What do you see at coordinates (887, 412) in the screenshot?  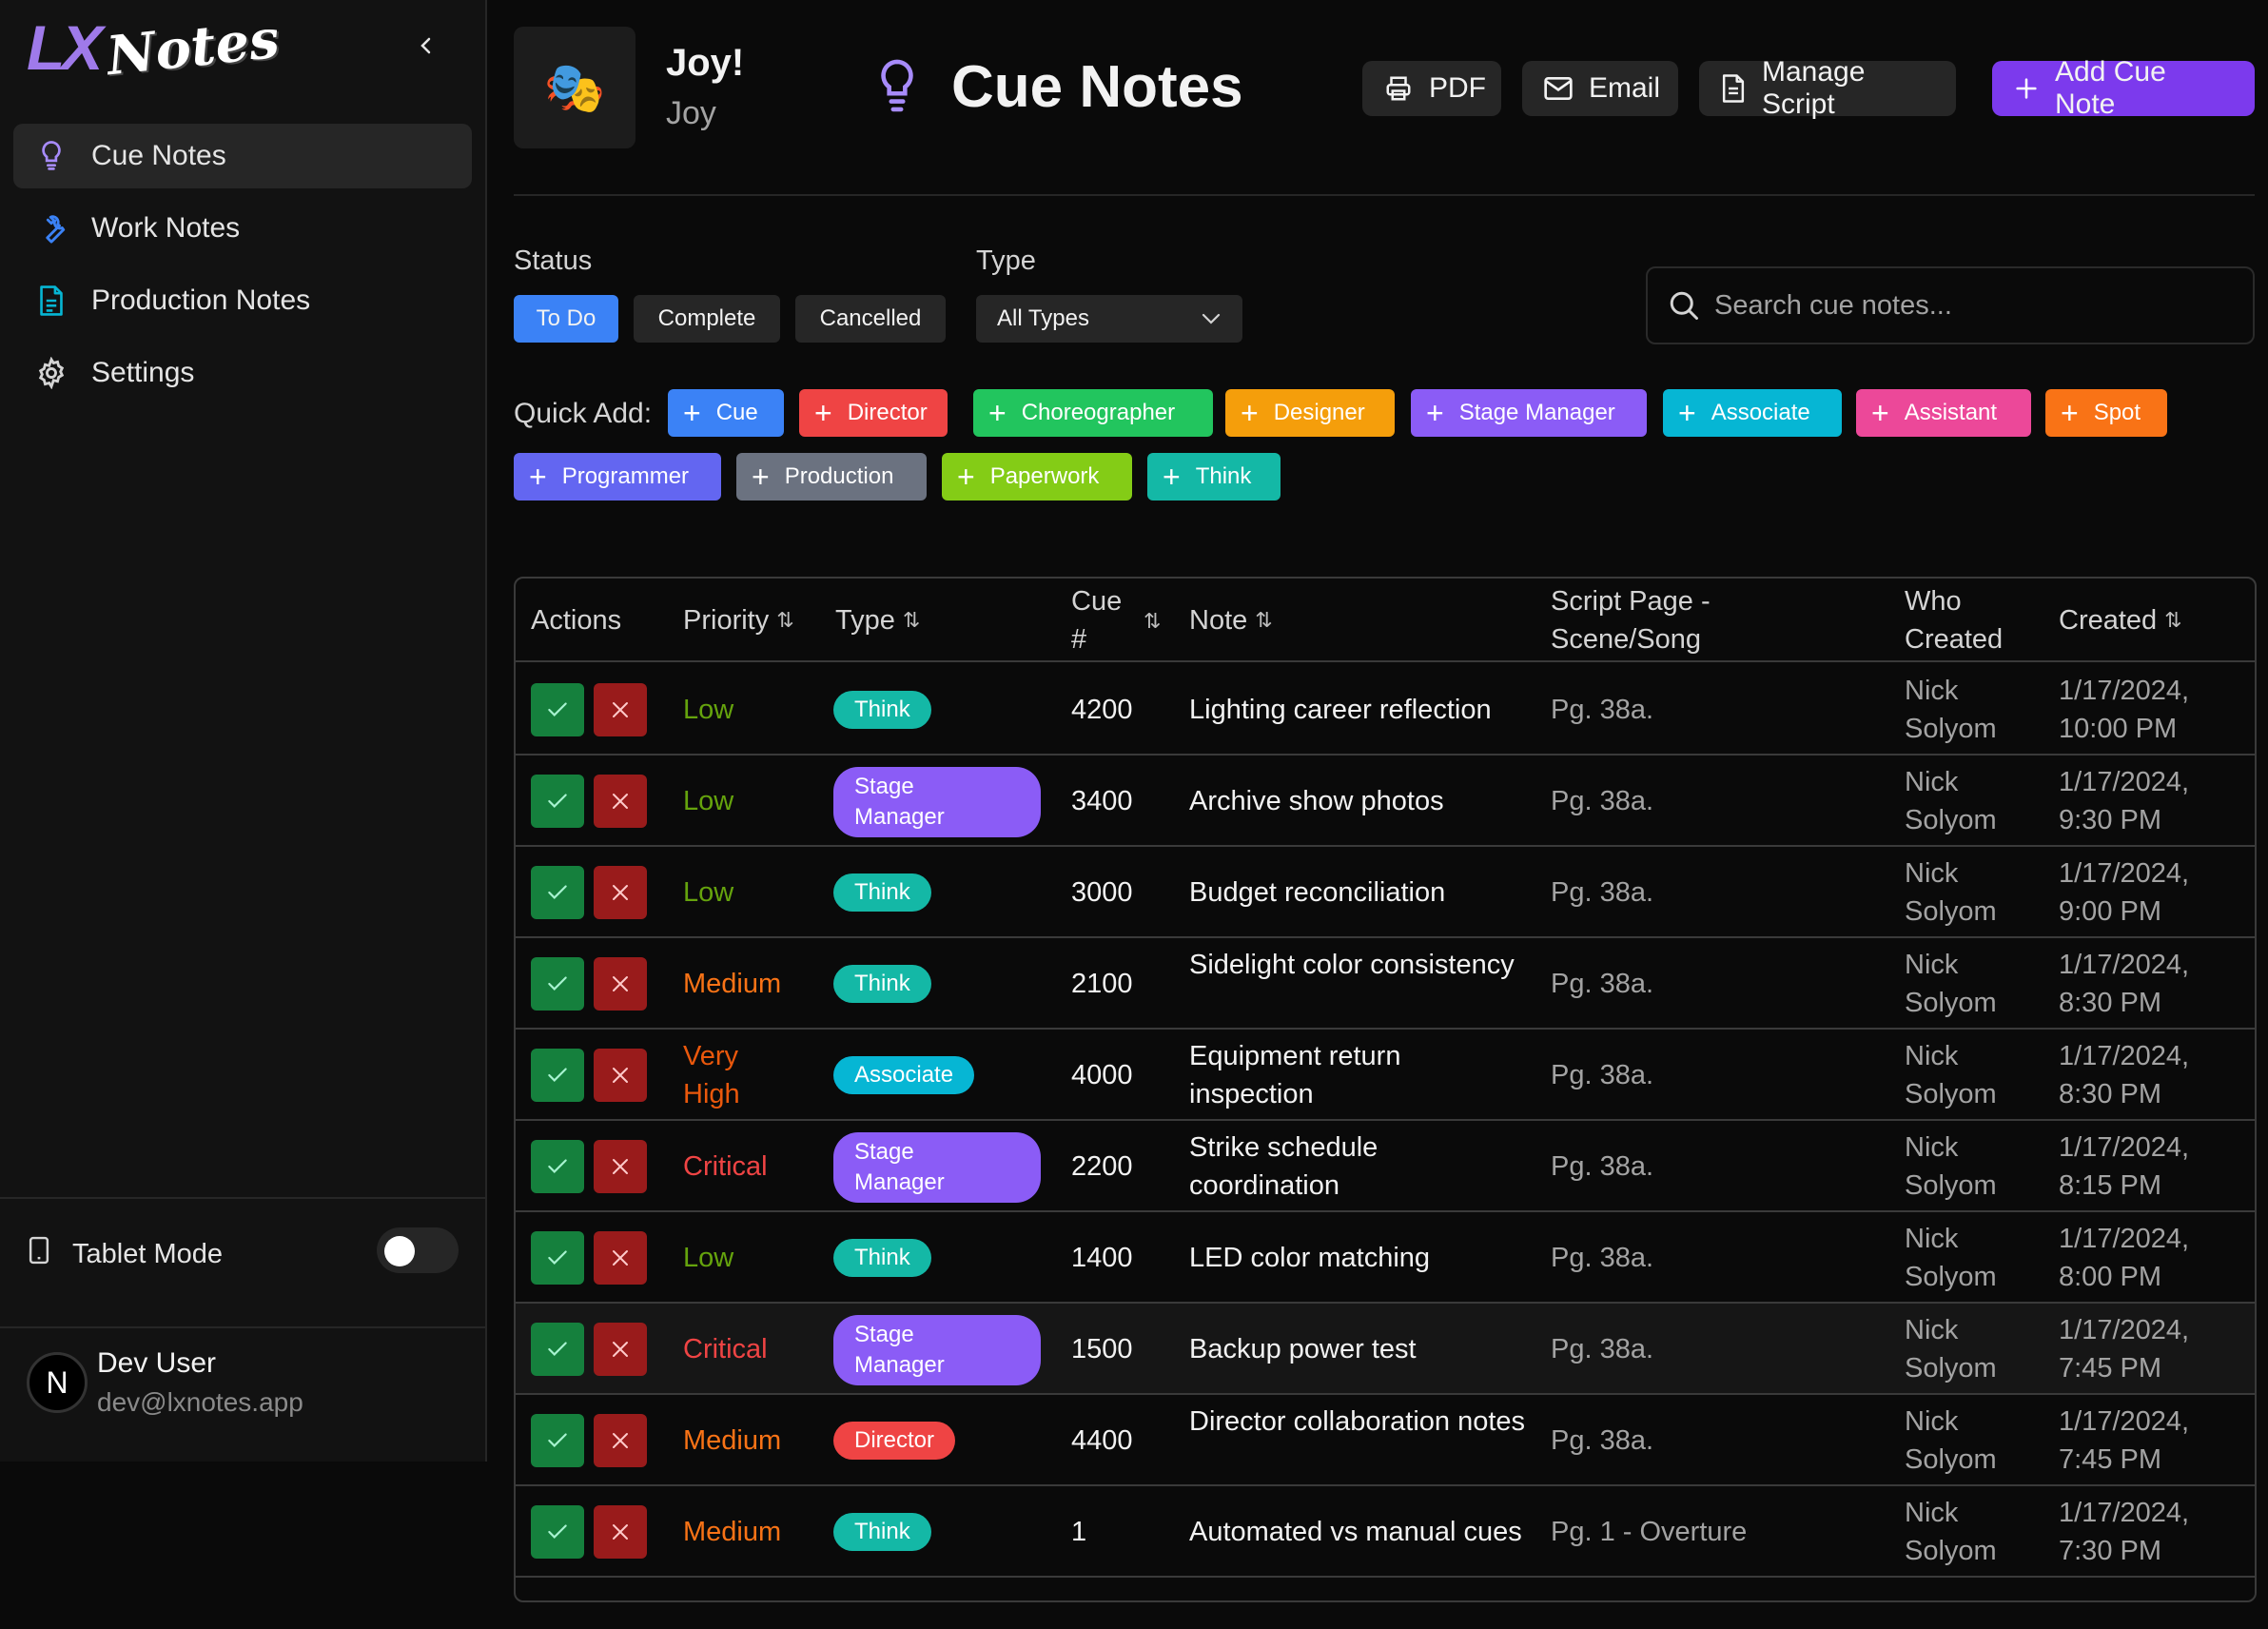 I see `quick-add-label: Director` at bounding box center [887, 412].